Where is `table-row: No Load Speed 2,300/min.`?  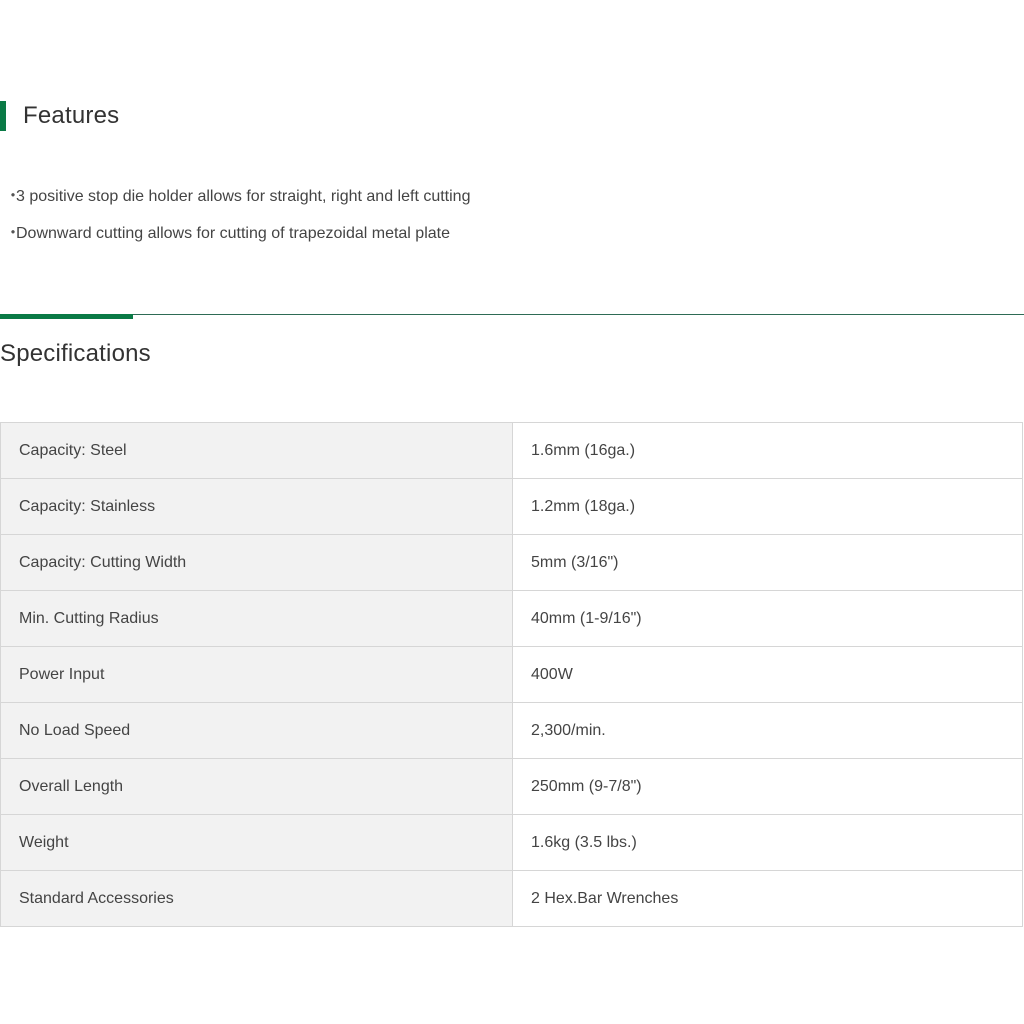 table-row: No Load Speed 2,300/min. is located at coordinates (511, 730).